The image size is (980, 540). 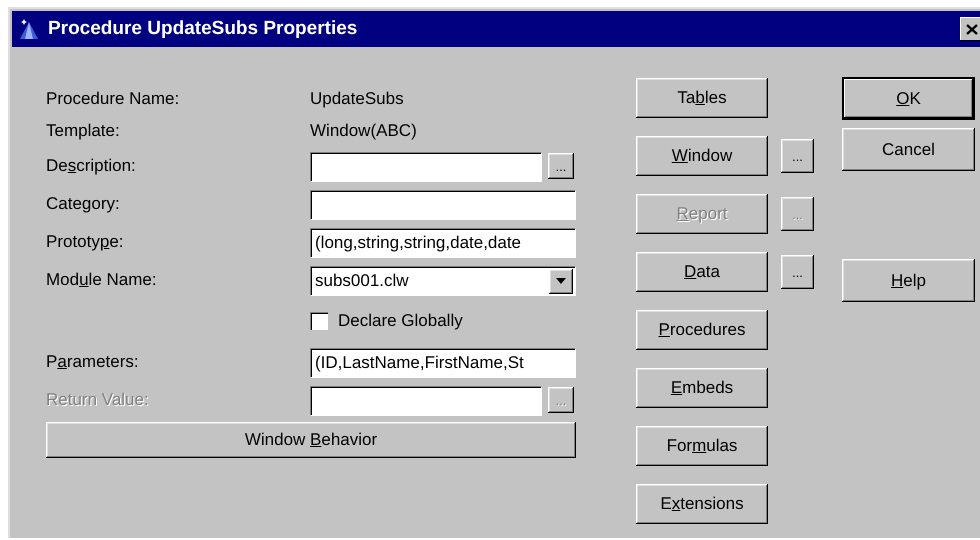 What do you see at coordinates (83, 131) in the screenshot?
I see `field-label: Template:` at bounding box center [83, 131].